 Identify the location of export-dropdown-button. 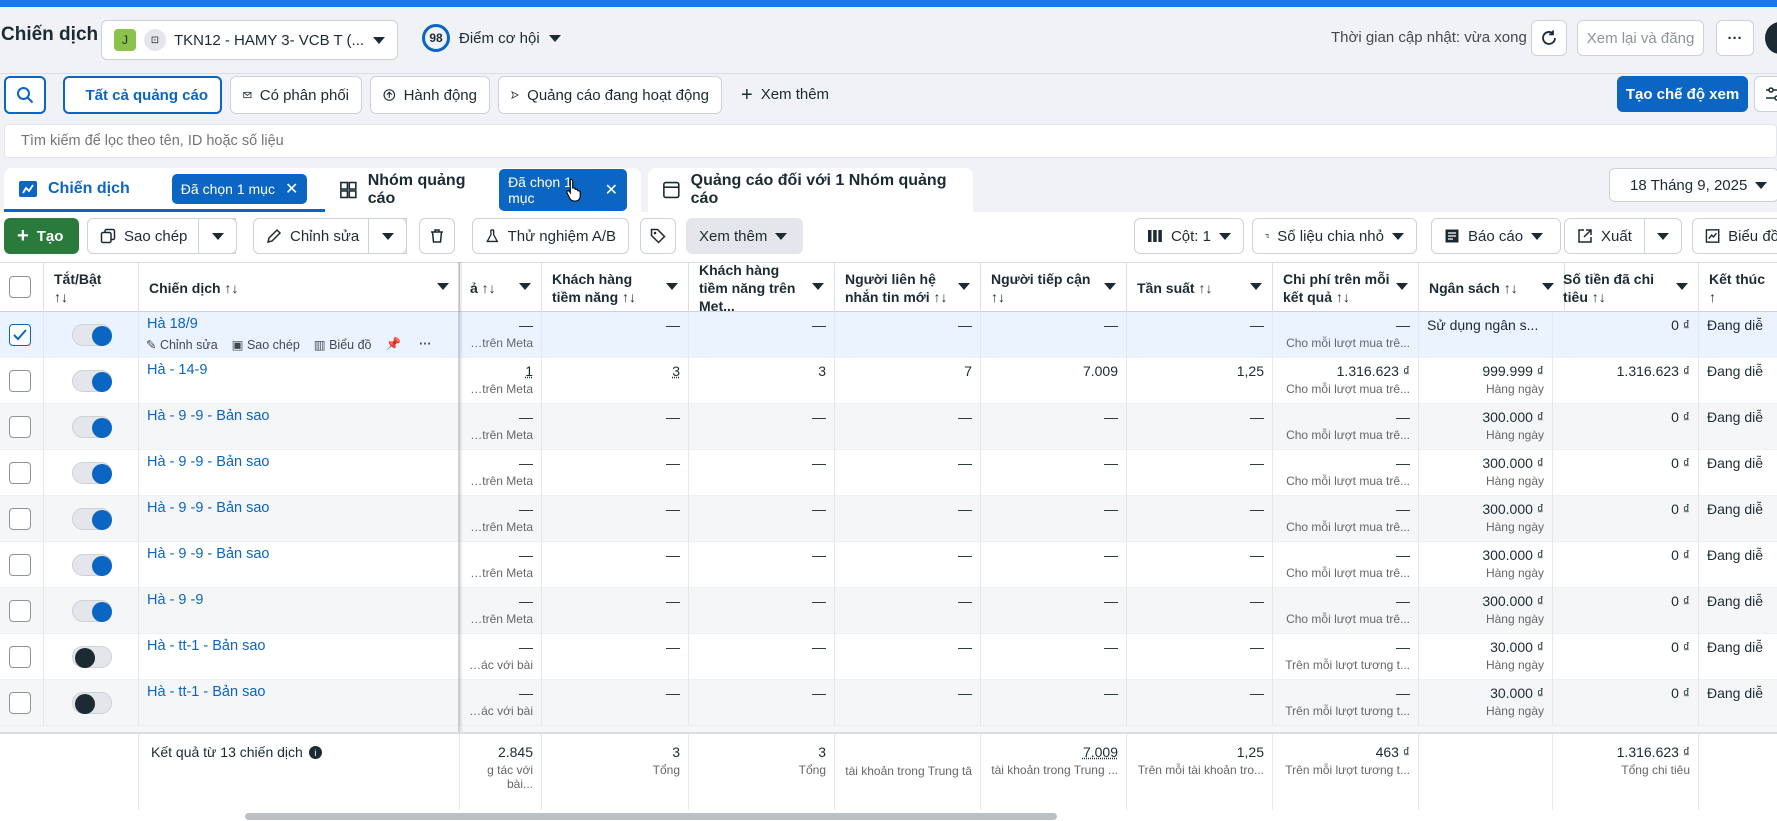
(1663, 236).